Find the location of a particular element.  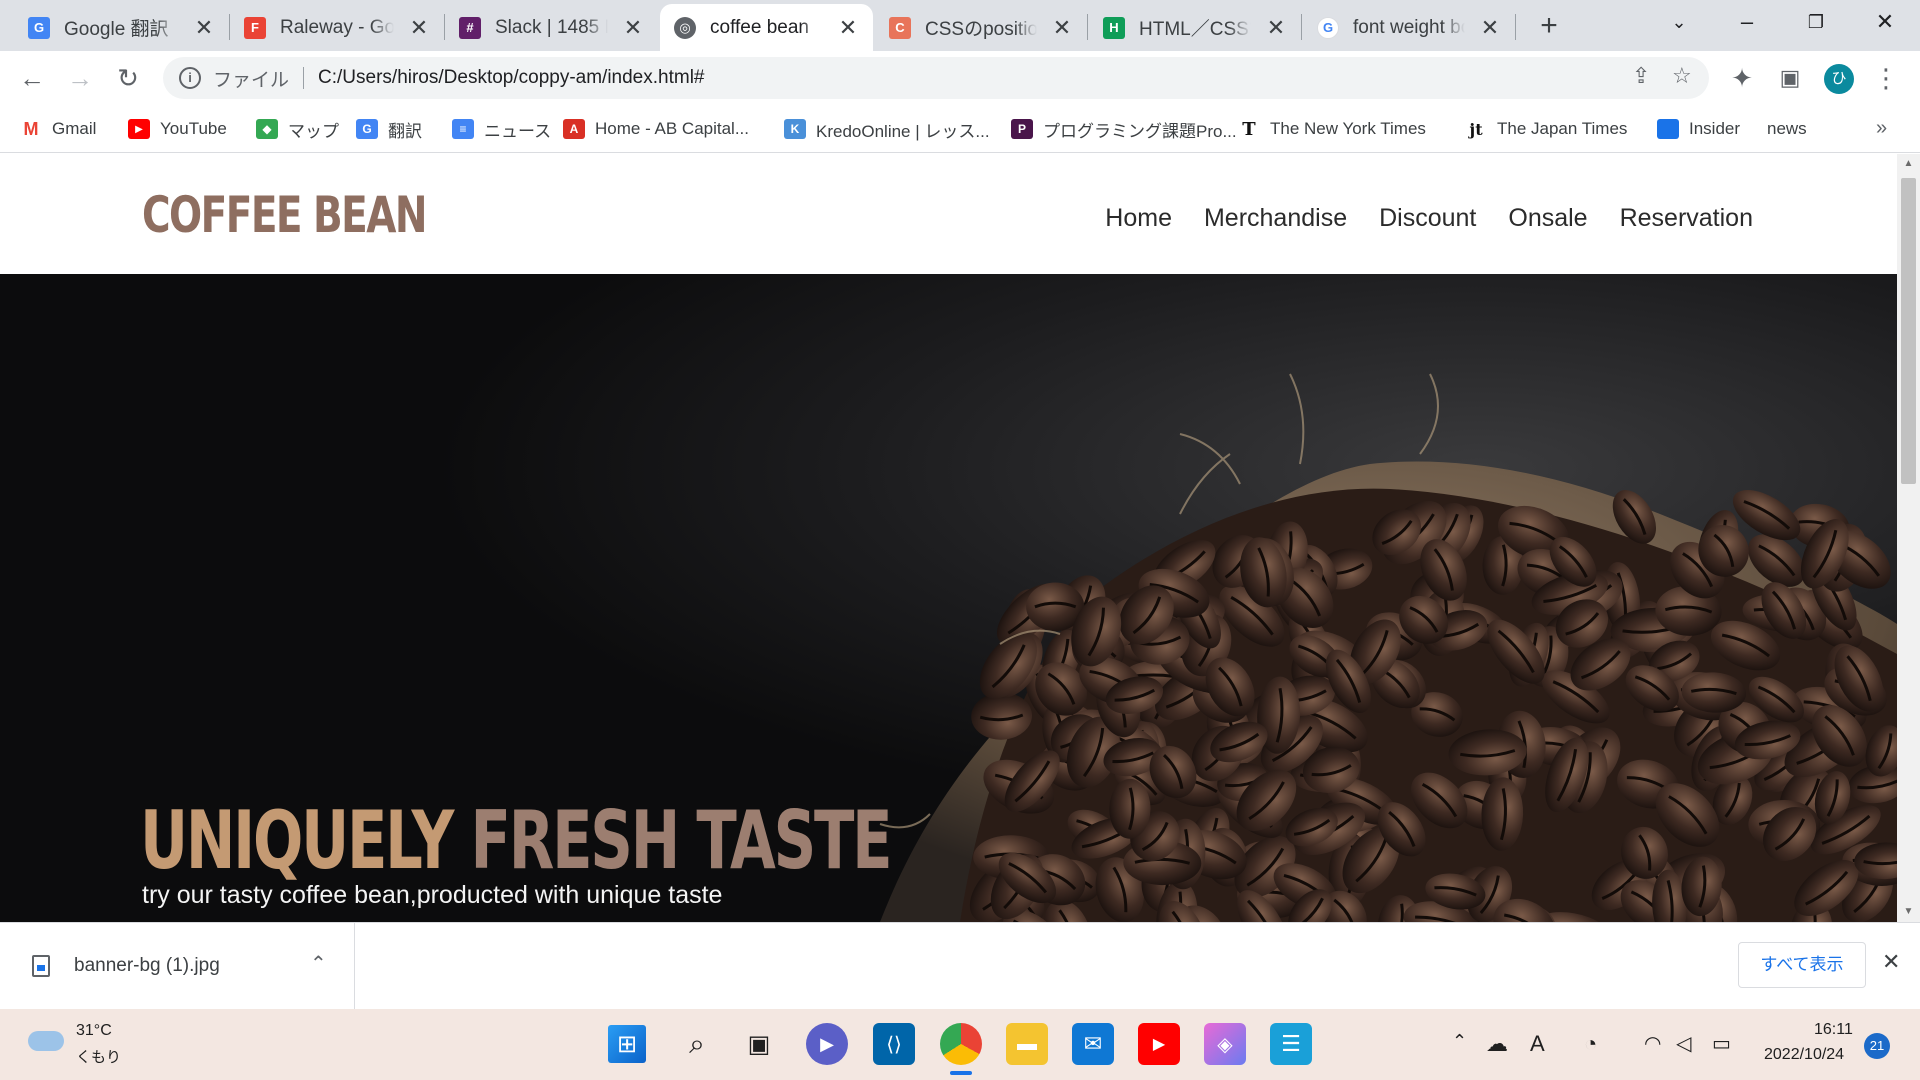

reload-icon: ↻ is located at coordinates (128, 78).